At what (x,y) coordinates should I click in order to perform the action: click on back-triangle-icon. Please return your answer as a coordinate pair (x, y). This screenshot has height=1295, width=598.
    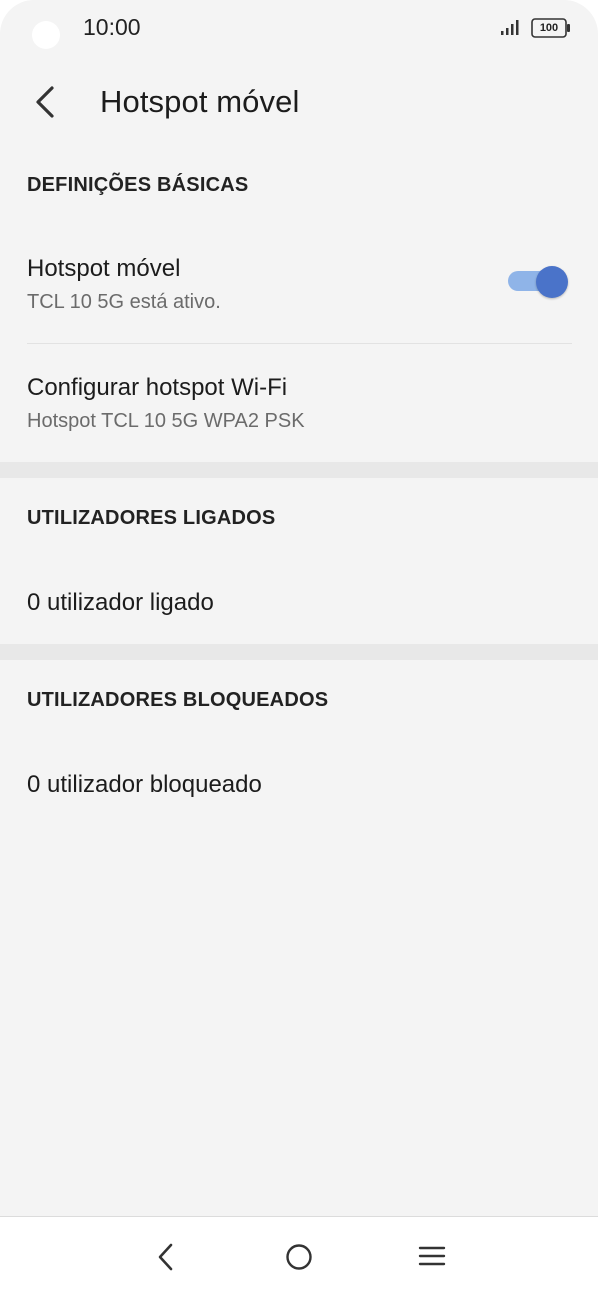
    Looking at the image, I should click on (165, 1257).